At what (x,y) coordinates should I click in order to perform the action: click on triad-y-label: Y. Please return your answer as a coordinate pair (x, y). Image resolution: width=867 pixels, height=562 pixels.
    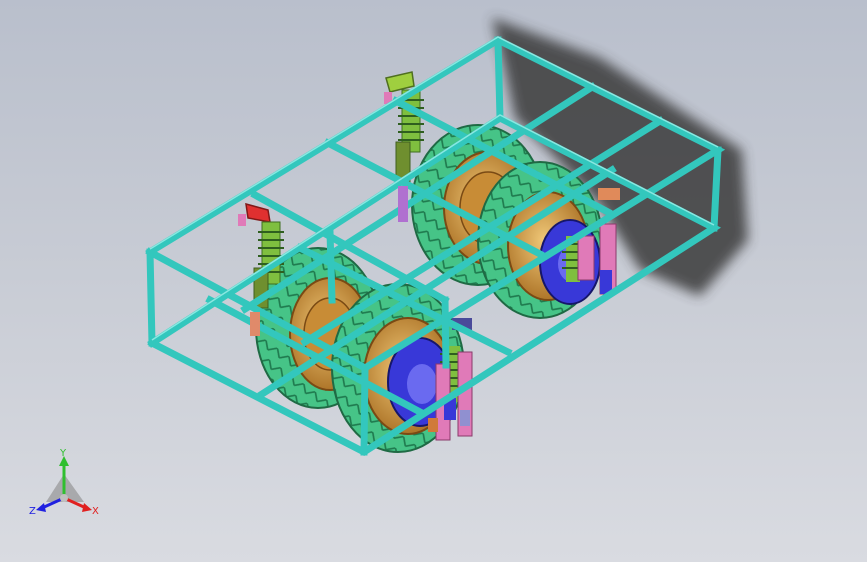
    Looking at the image, I should click on (63, 453).